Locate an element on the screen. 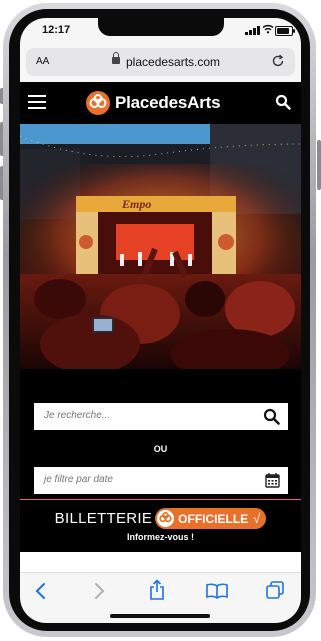  text-size-button: AA is located at coordinates (42, 61).